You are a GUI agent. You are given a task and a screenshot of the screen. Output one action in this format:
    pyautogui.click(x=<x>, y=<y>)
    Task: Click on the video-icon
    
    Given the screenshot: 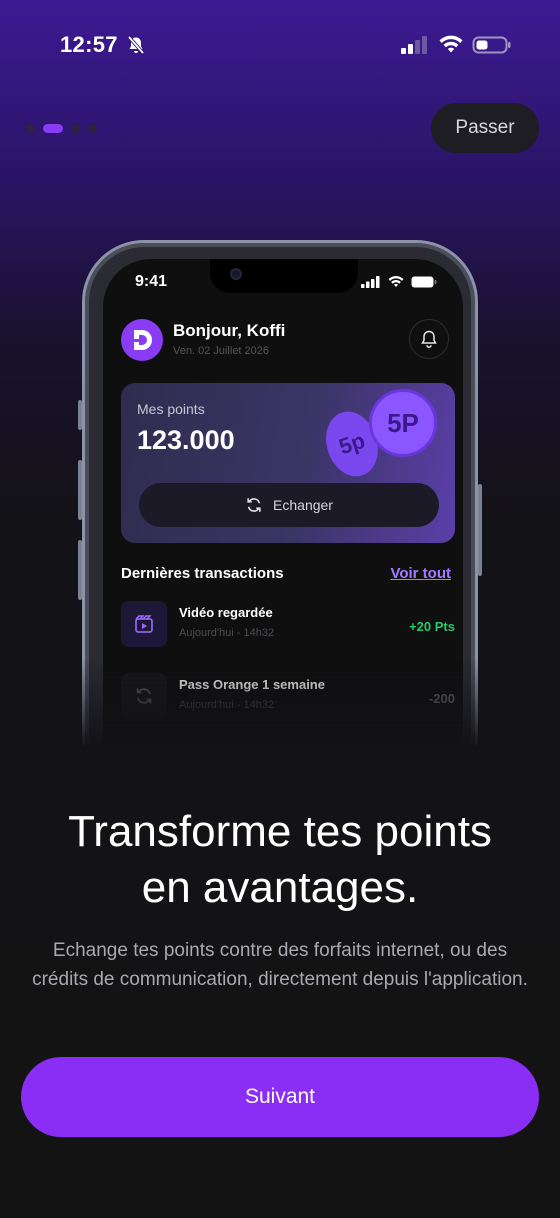 What is the action you would take?
    pyautogui.click(x=144, y=624)
    